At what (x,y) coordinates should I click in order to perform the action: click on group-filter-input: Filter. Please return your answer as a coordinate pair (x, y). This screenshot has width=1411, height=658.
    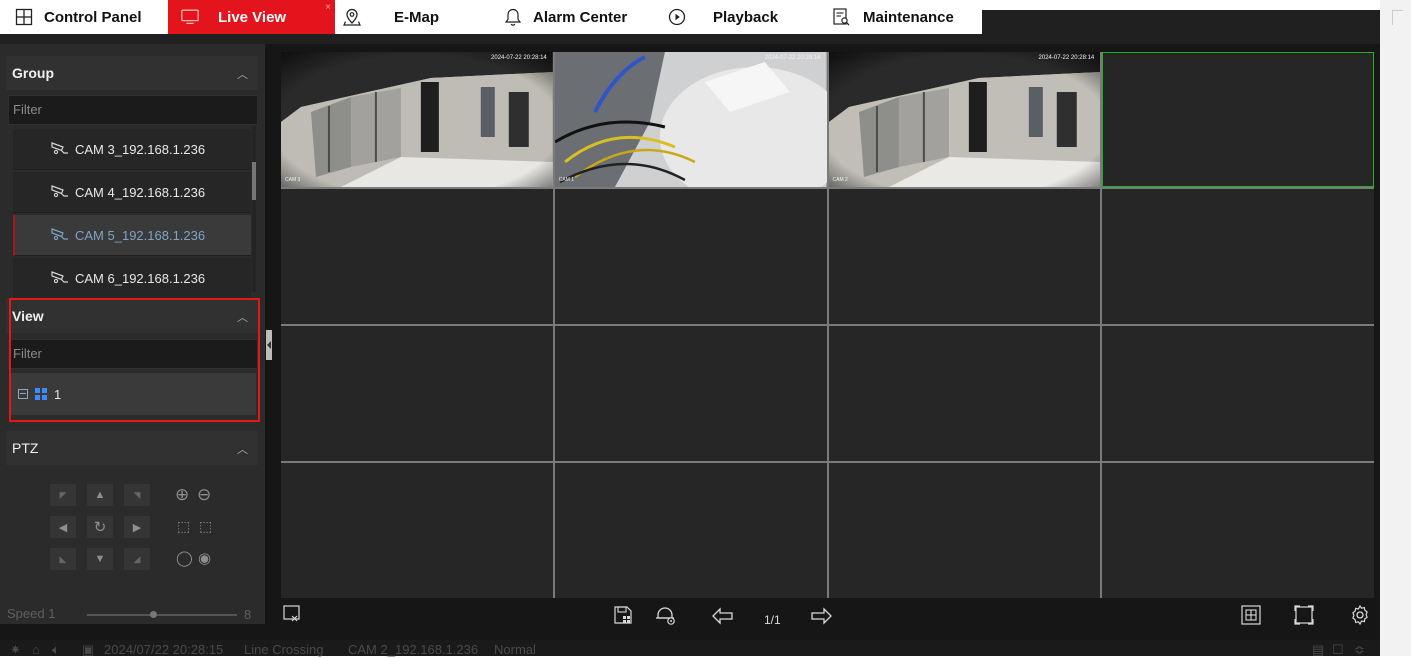
    Looking at the image, I should click on (133, 110).